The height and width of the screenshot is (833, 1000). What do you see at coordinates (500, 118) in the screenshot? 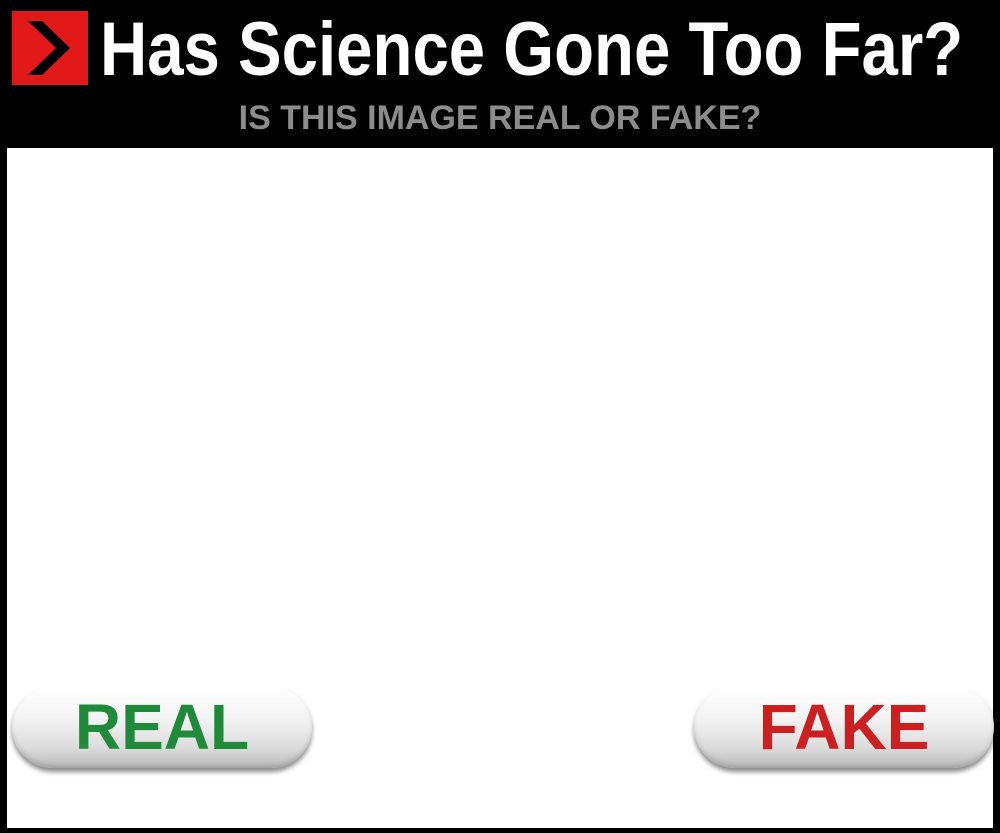
I see `page-subtitle: IS THIS IMAGE REAL OR FAKE?` at bounding box center [500, 118].